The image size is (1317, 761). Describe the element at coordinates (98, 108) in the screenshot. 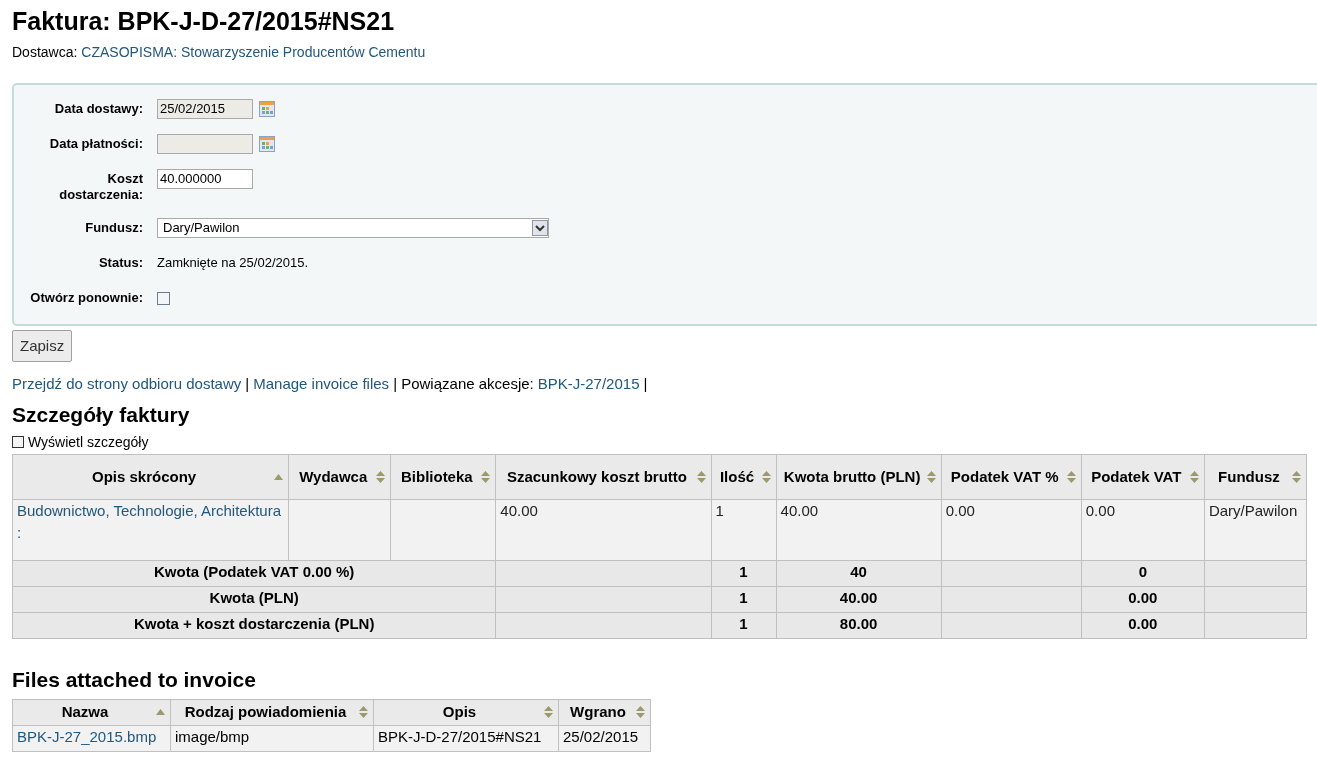

I see `field-label: Data dostawy:` at that location.